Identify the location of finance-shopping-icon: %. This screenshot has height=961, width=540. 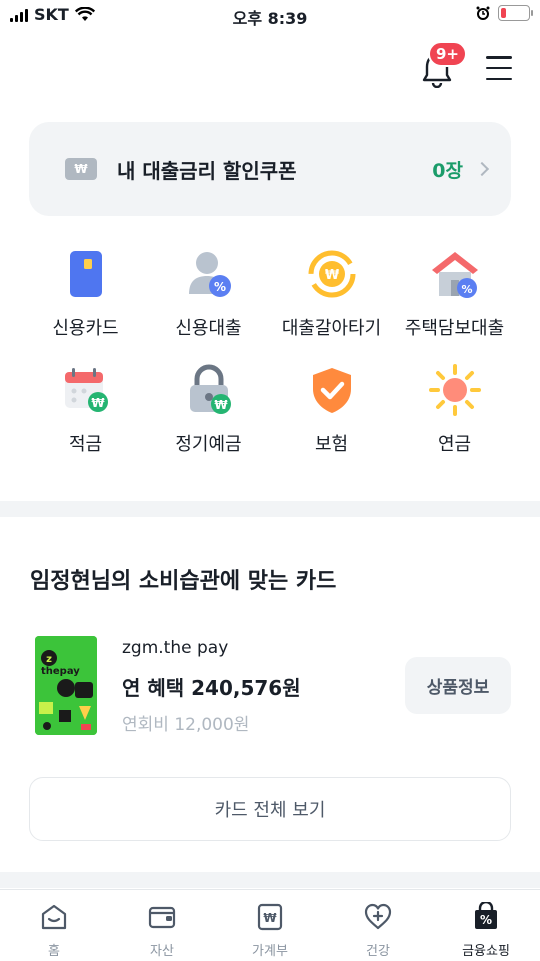
(486, 915).